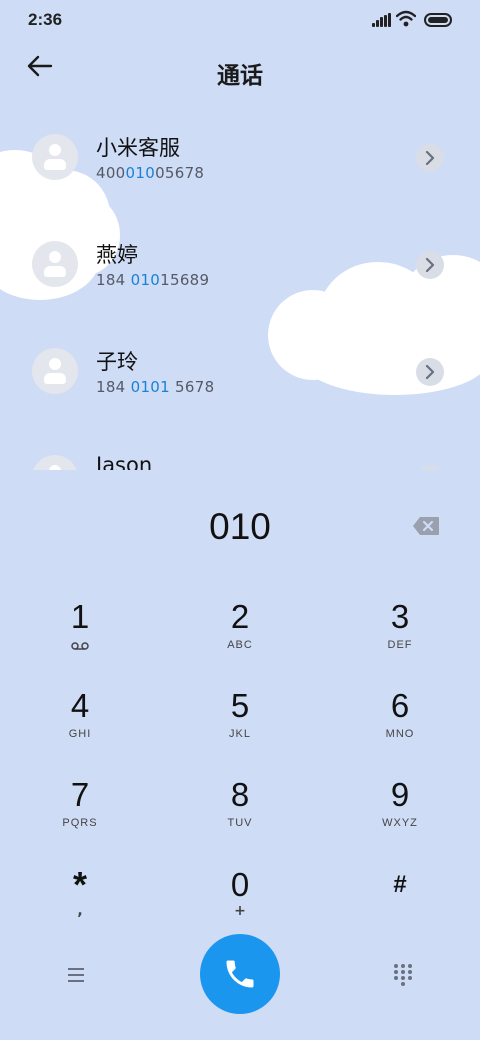 The width and height of the screenshot is (480, 1040). Describe the element at coordinates (240, 645) in the screenshot. I see `key-letters: ABC` at that location.